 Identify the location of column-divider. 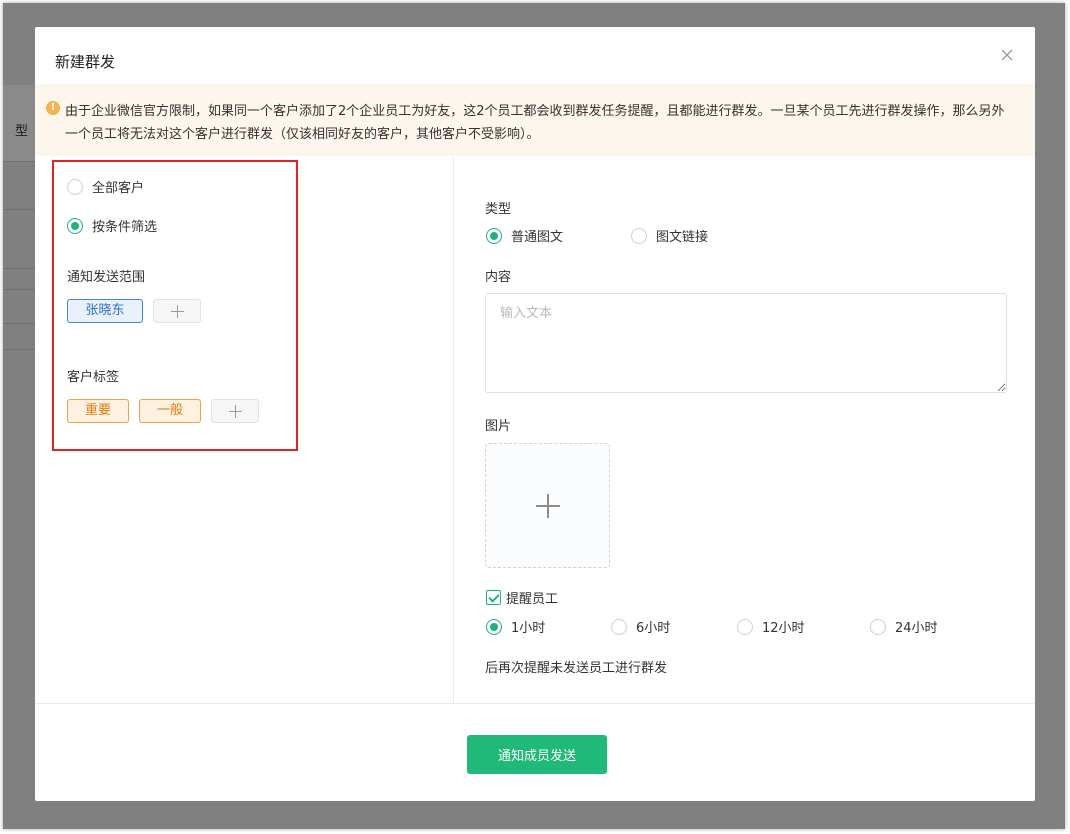
(453, 429).